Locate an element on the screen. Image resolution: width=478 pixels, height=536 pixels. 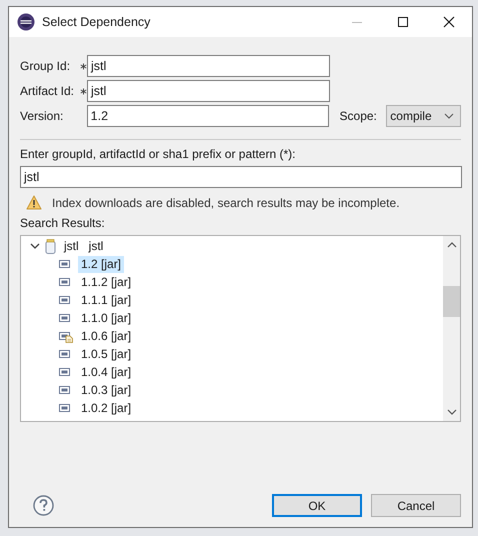
dialog-button: OK is located at coordinates (317, 505).